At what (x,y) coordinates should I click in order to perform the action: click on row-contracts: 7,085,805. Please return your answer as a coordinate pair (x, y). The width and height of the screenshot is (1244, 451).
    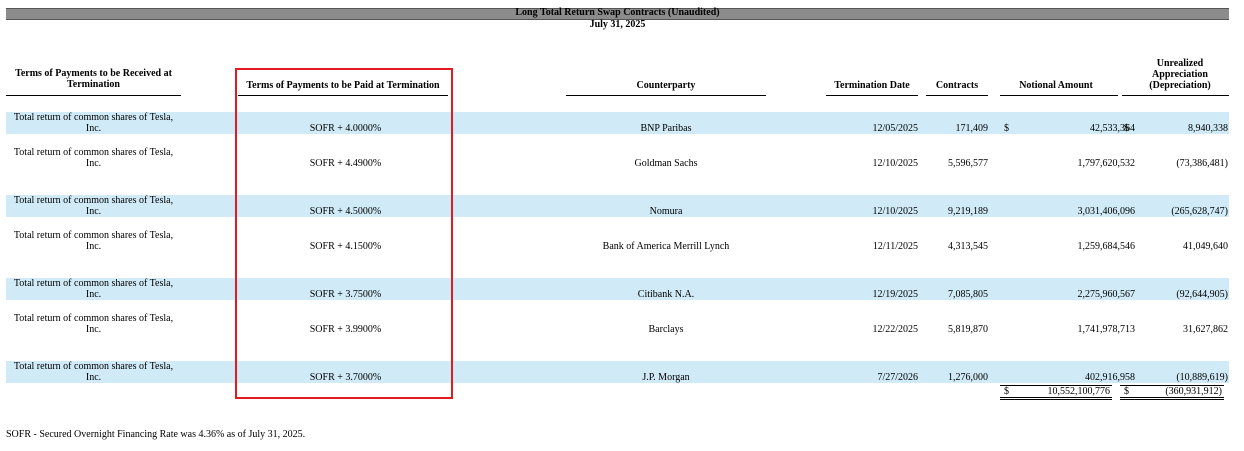
    Looking at the image, I should click on (968, 294).